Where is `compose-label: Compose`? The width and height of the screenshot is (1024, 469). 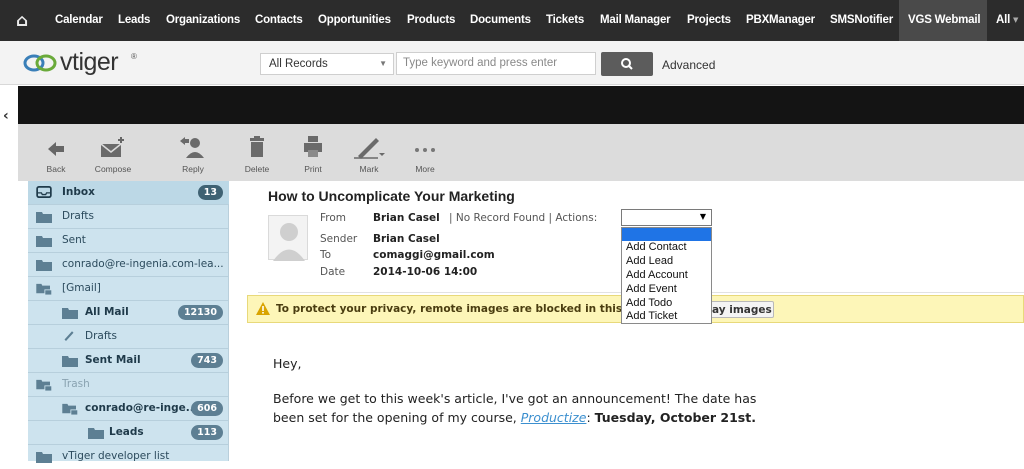 compose-label: Compose is located at coordinates (113, 169).